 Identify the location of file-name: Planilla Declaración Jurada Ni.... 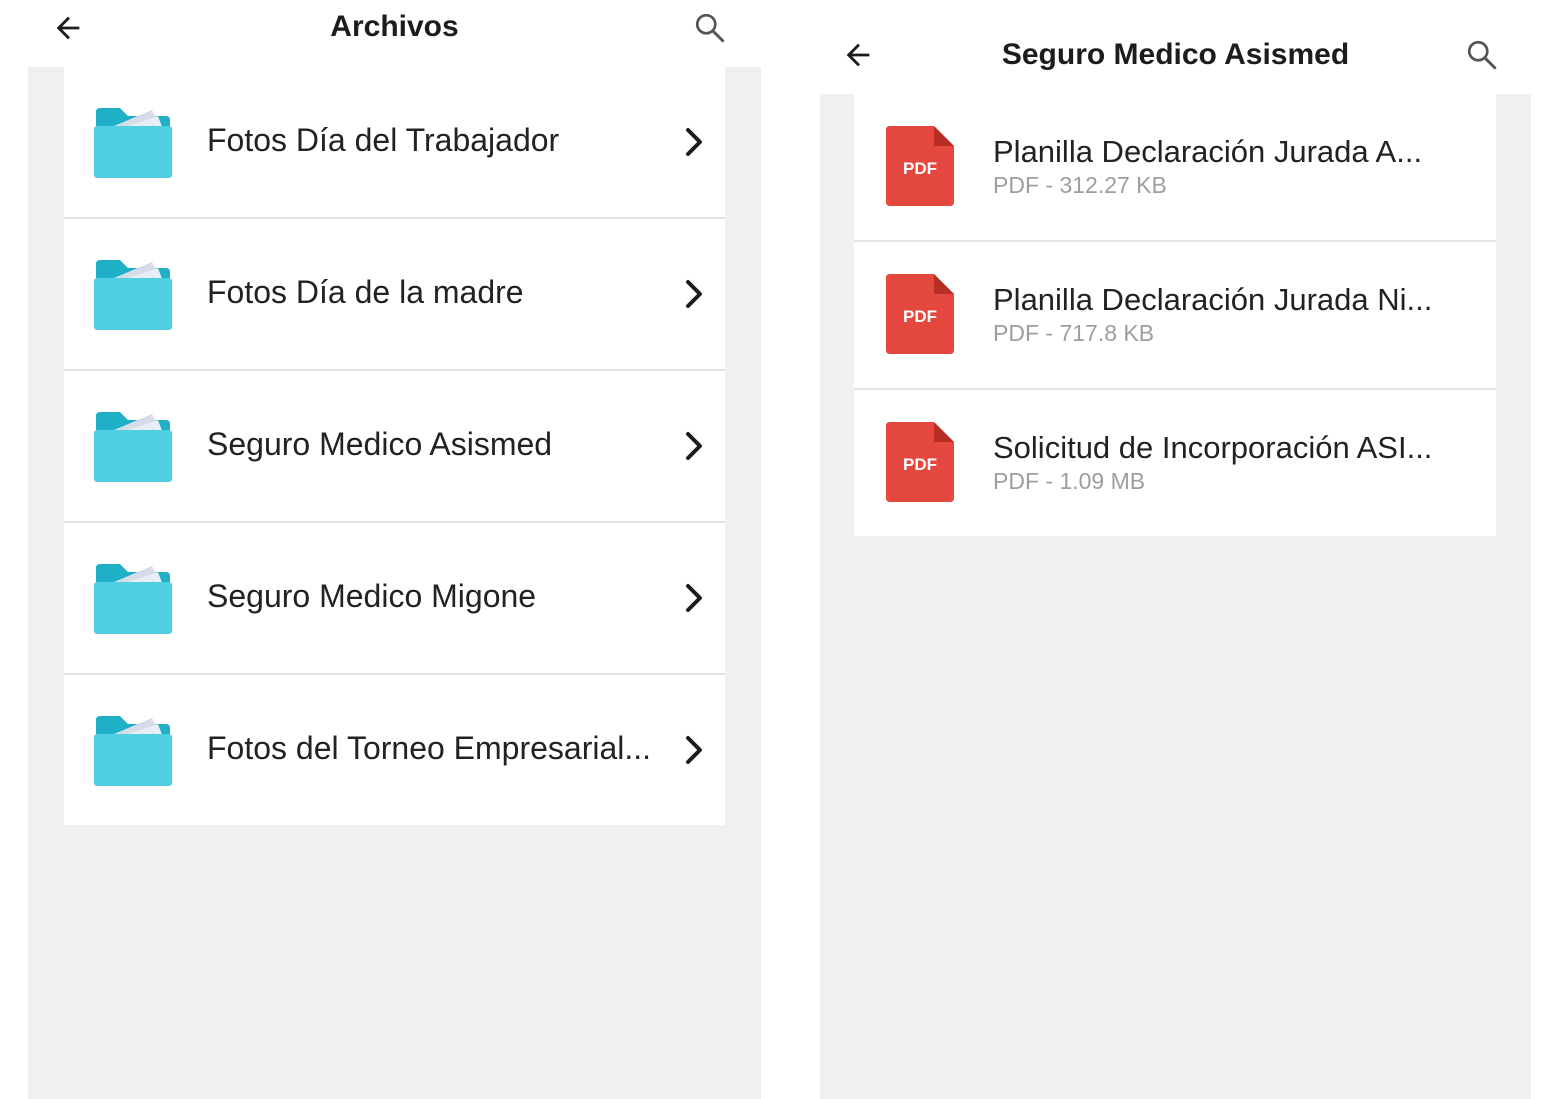
(1213, 299).